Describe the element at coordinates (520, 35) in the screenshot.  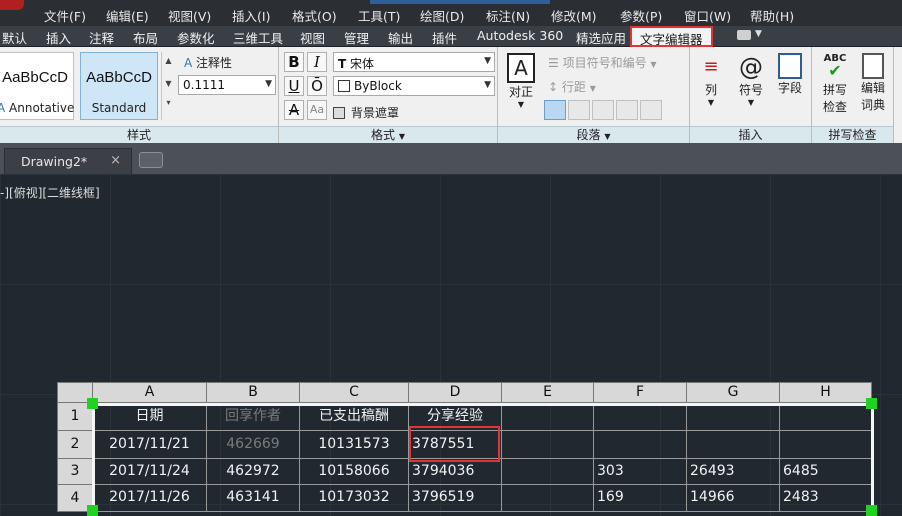
I see `tab-autodesk-360: Autodesk 360` at that location.